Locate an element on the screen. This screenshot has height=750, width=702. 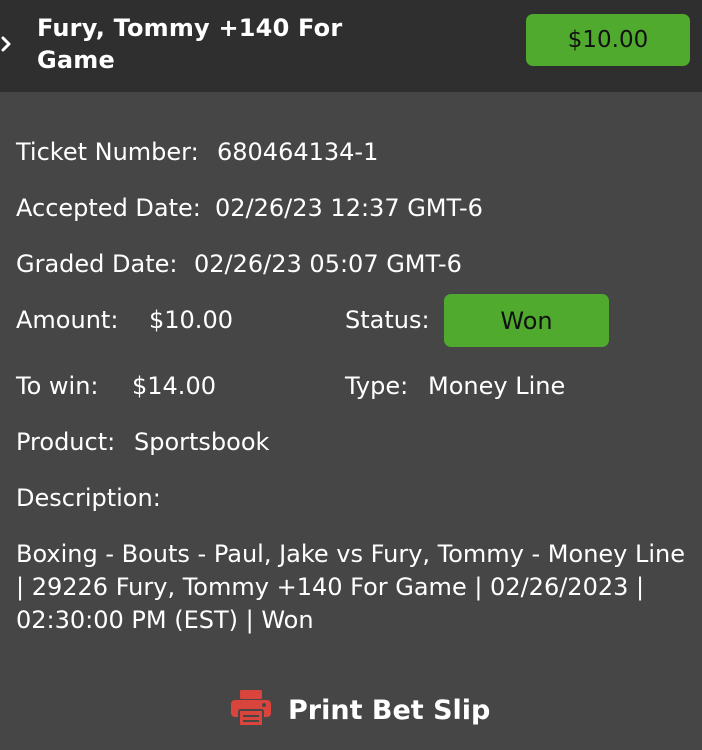
amount-label: Amount: is located at coordinates (67, 320).